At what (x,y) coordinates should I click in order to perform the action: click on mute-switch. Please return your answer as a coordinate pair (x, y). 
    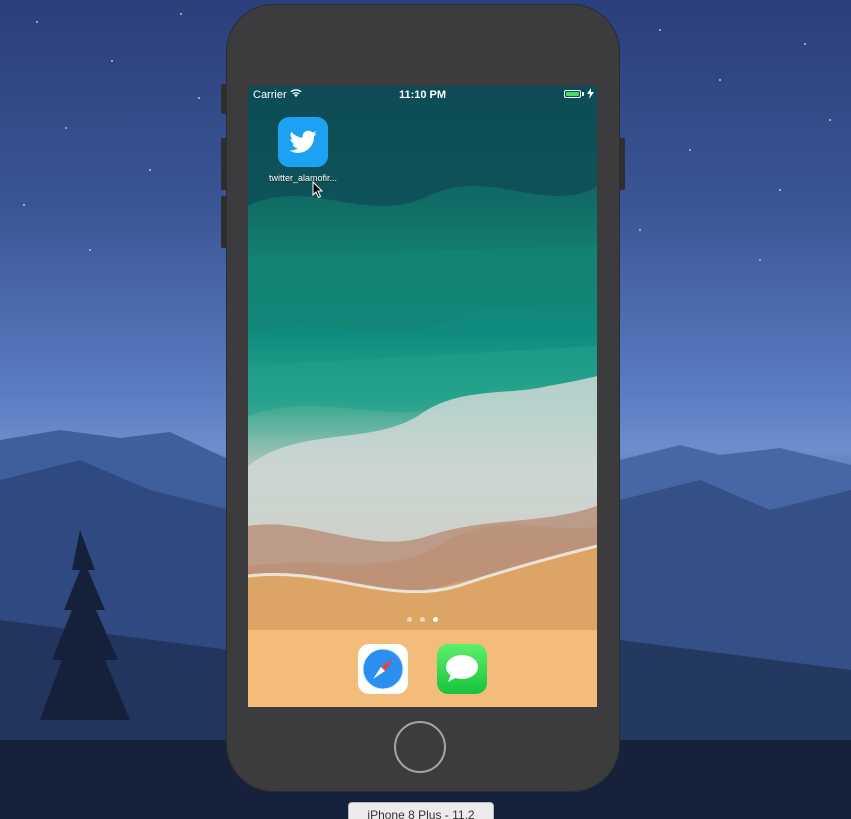
    Looking at the image, I should click on (224, 99).